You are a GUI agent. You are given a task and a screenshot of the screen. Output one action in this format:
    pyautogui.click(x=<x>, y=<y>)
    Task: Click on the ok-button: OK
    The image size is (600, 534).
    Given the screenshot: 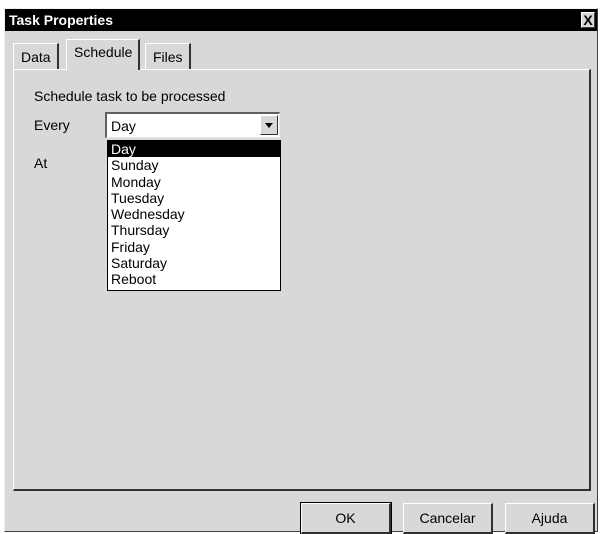 What is the action you would take?
    pyautogui.click(x=346, y=518)
    